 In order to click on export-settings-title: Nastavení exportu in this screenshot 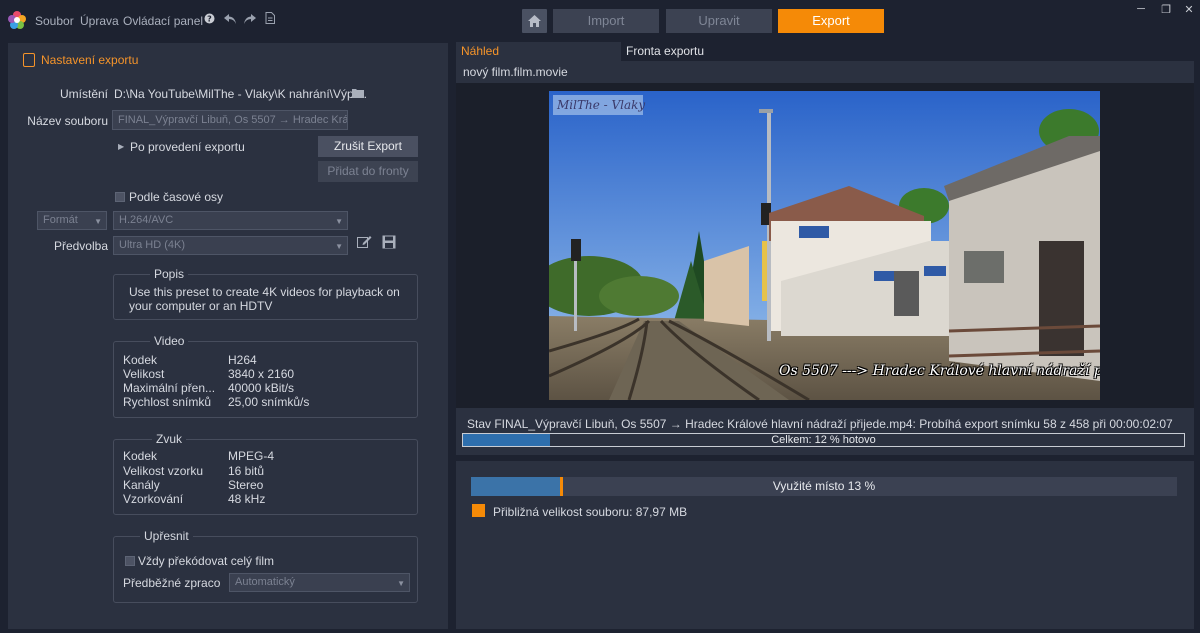, I will do `click(90, 60)`.